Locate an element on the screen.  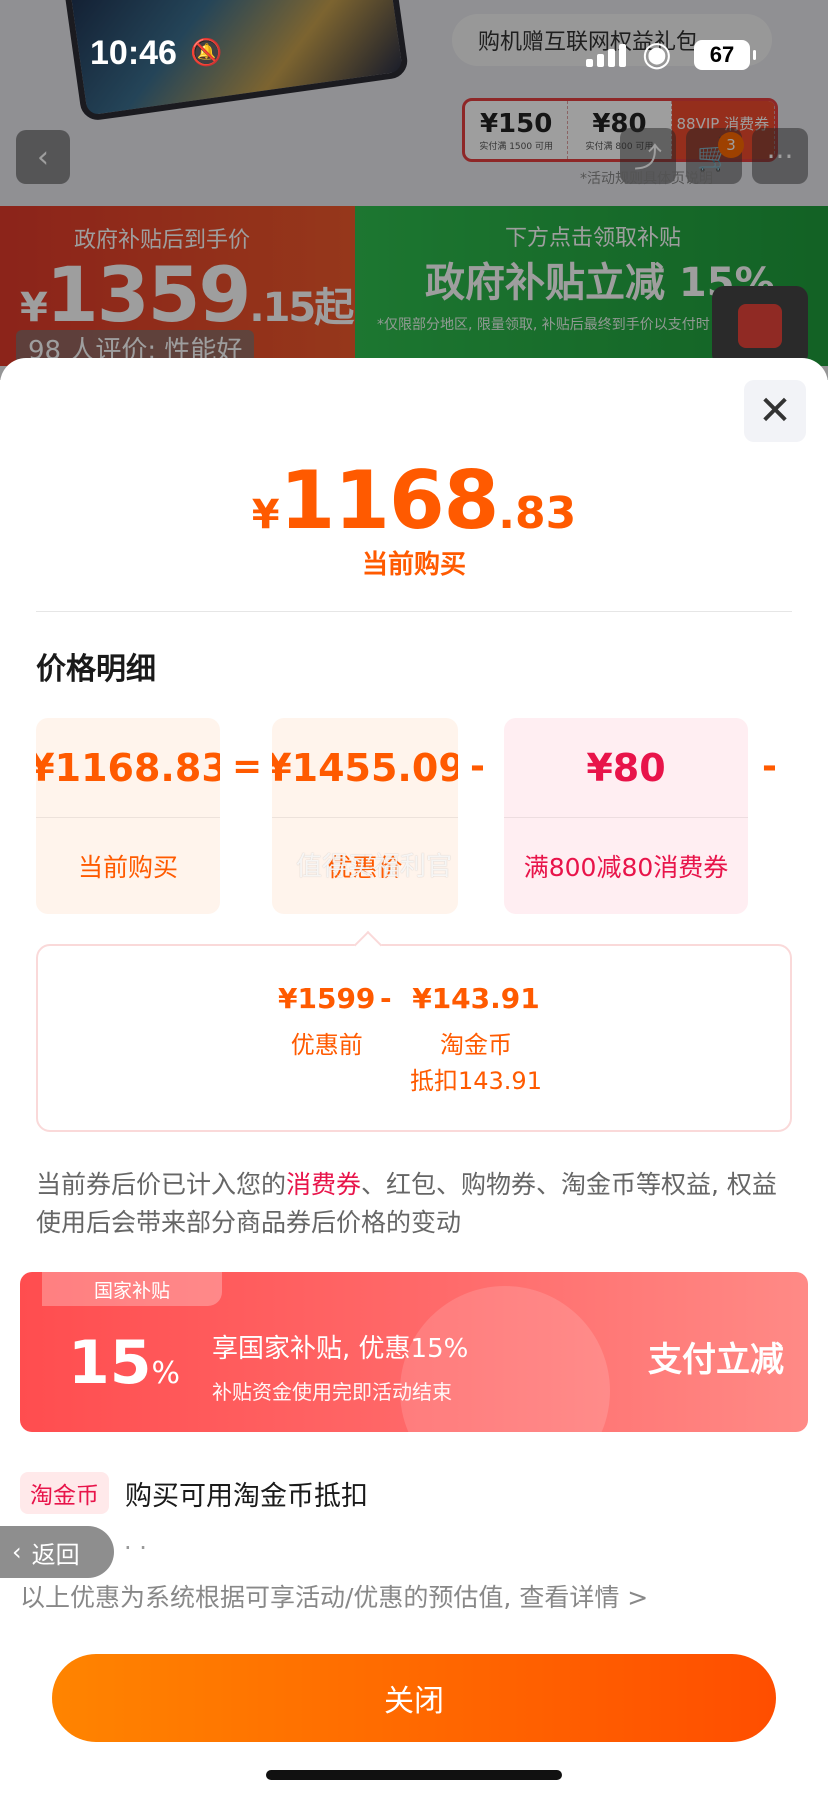
status-time: 10:46 is located at coordinates (133, 53).